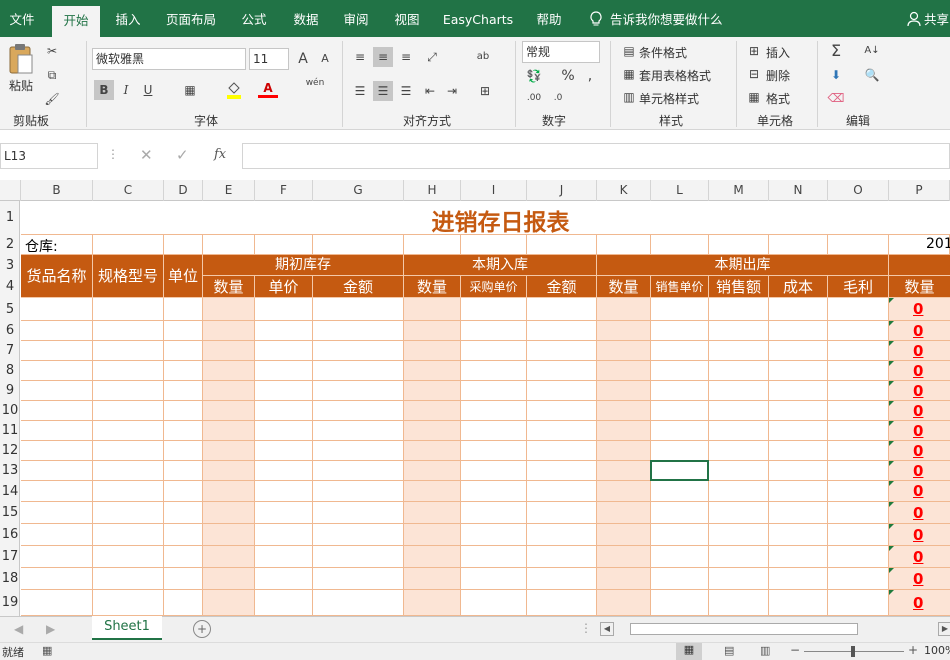 The width and height of the screenshot is (950, 660). I want to click on zoom-in-icon: +, so click(913, 650).